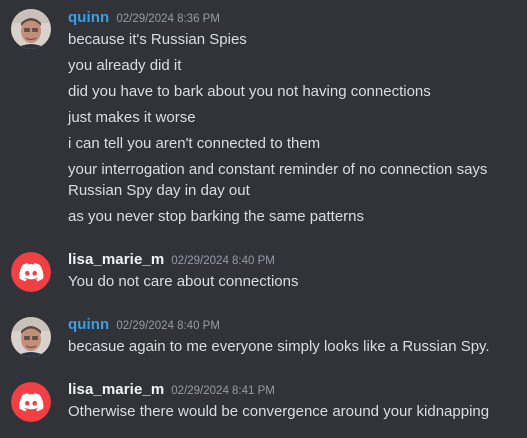 This screenshot has width=527, height=438. I want to click on message-header: lisa_marie_m 02/29/2024 8:40 PM, so click(171, 260).